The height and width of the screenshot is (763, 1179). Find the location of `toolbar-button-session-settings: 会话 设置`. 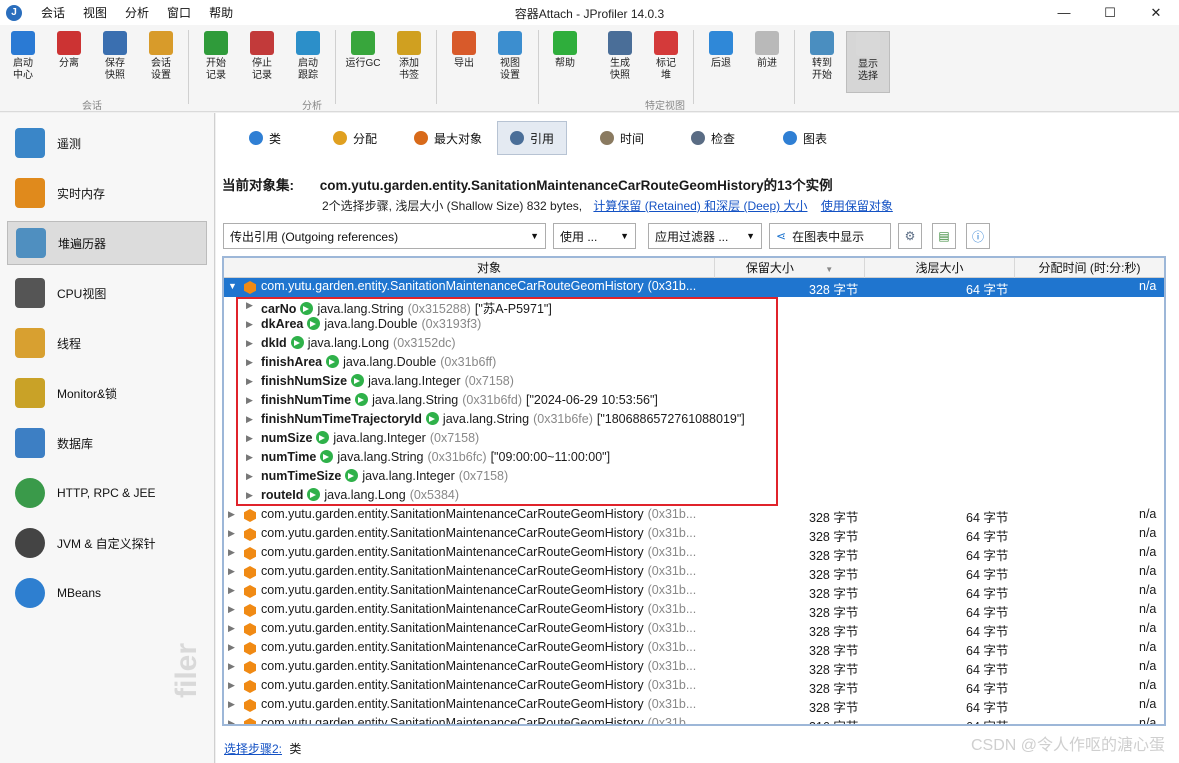

toolbar-button-session-settings: 会话 设置 is located at coordinates (161, 62).